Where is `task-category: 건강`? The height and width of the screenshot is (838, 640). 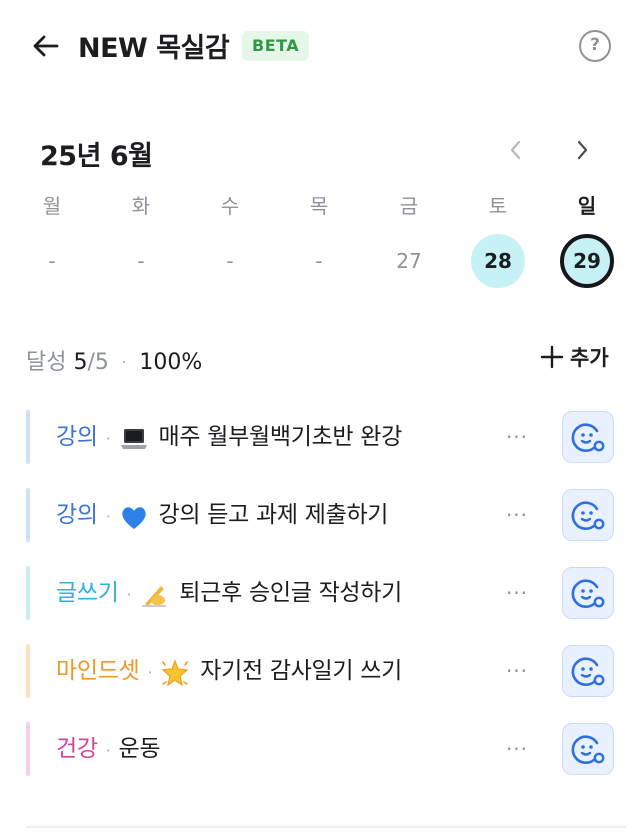
task-category: 건강 is located at coordinates (77, 749).